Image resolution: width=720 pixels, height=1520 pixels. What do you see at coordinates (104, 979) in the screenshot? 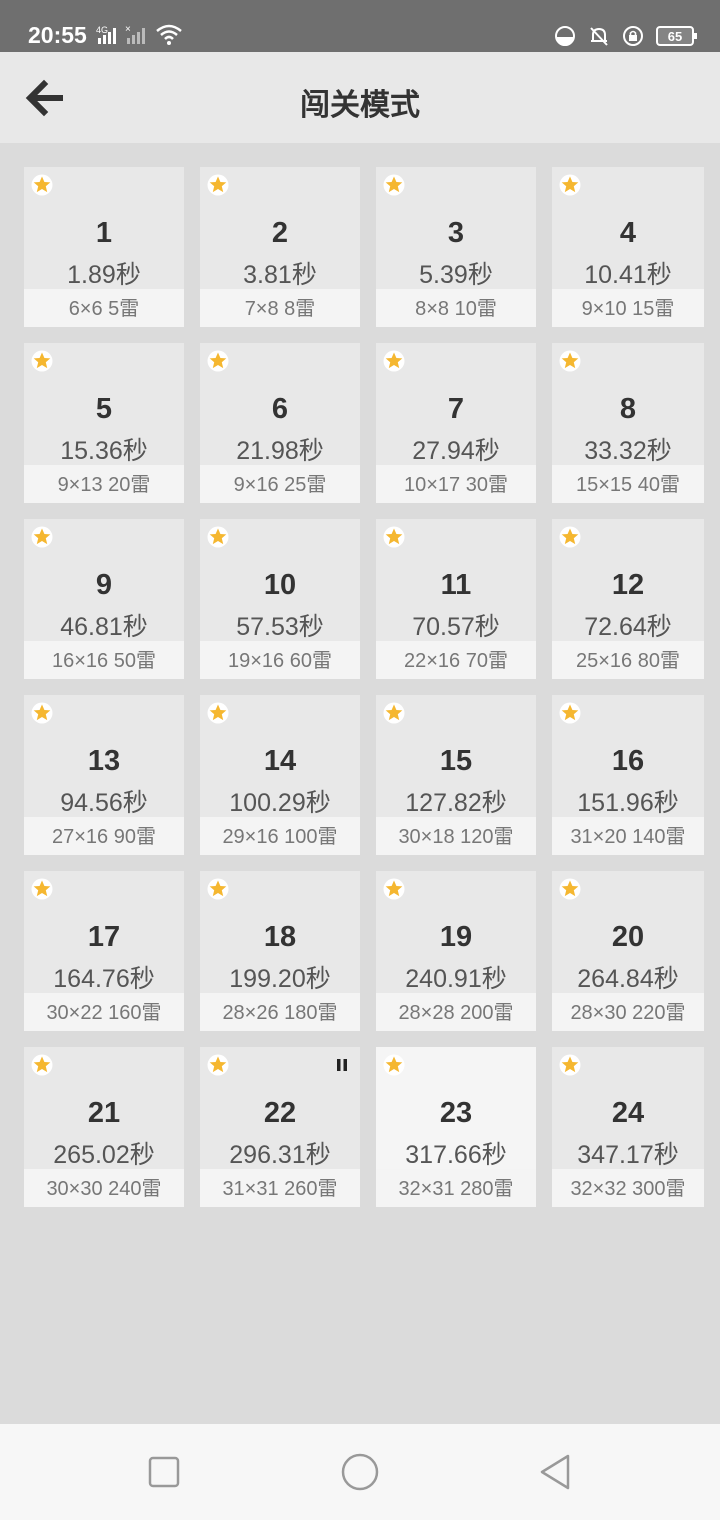
I see `best-time: 164.76秒` at bounding box center [104, 979].